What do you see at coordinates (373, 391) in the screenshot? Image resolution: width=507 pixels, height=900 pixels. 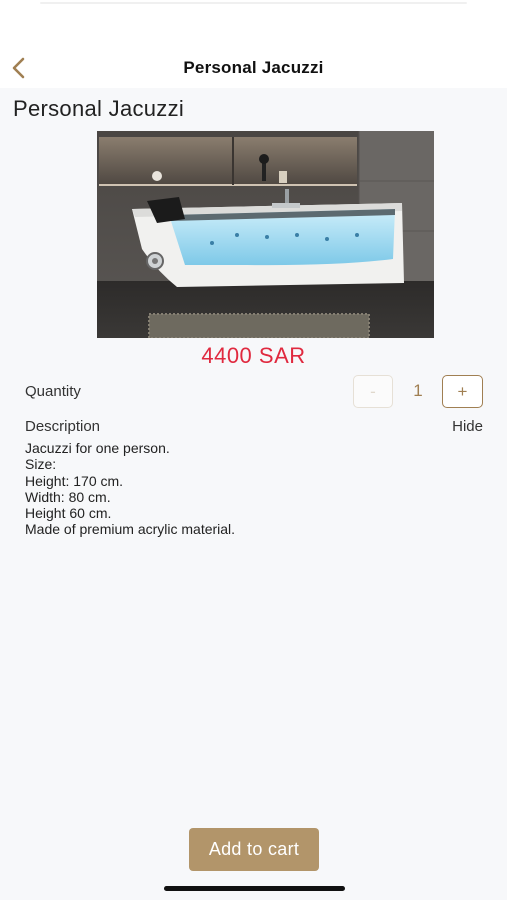 I see `quantity-decrement-button: -` at bounding box center [373, 391].